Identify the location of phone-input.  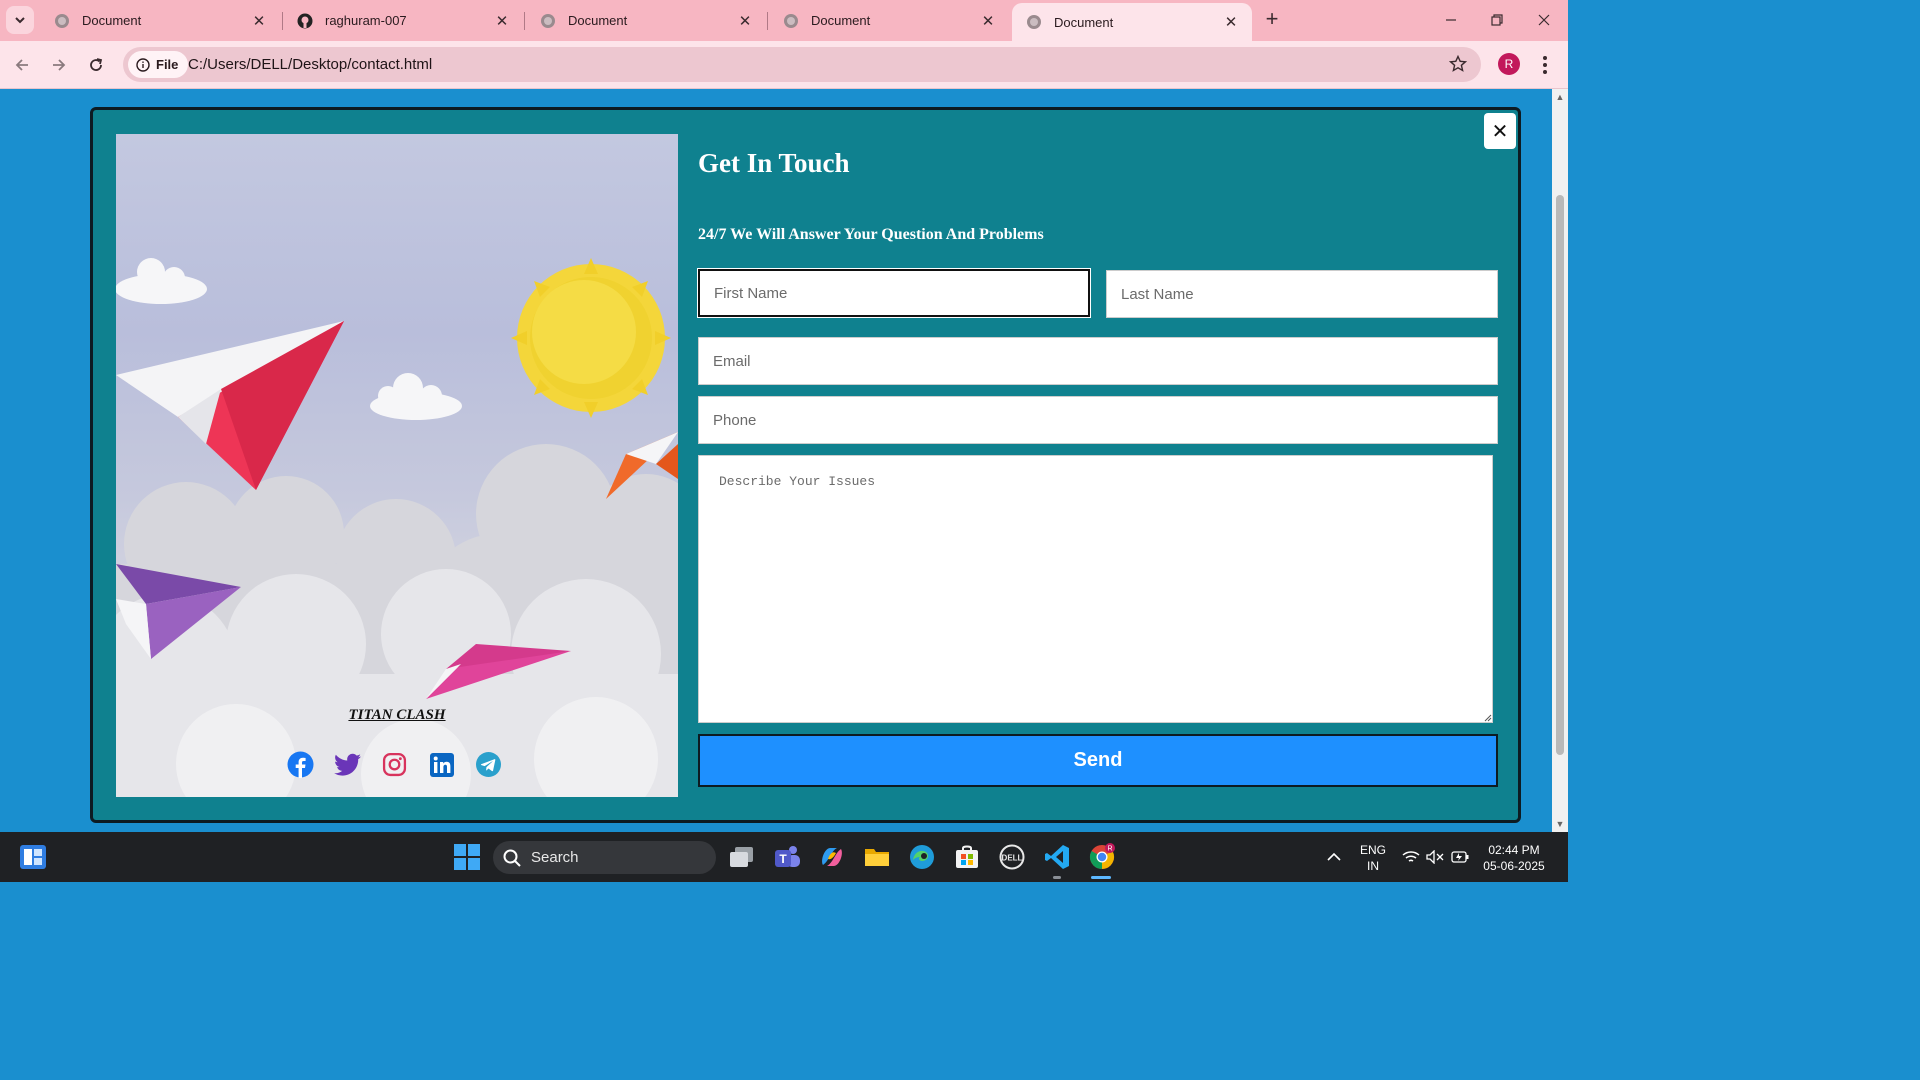
(1098, 420).